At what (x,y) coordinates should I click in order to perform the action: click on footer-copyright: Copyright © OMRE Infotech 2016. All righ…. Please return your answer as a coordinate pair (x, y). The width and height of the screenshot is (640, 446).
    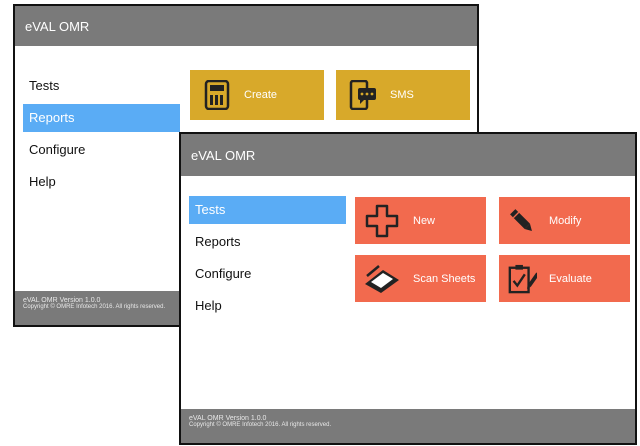
    Looking at the image, I should click on (260, 425).